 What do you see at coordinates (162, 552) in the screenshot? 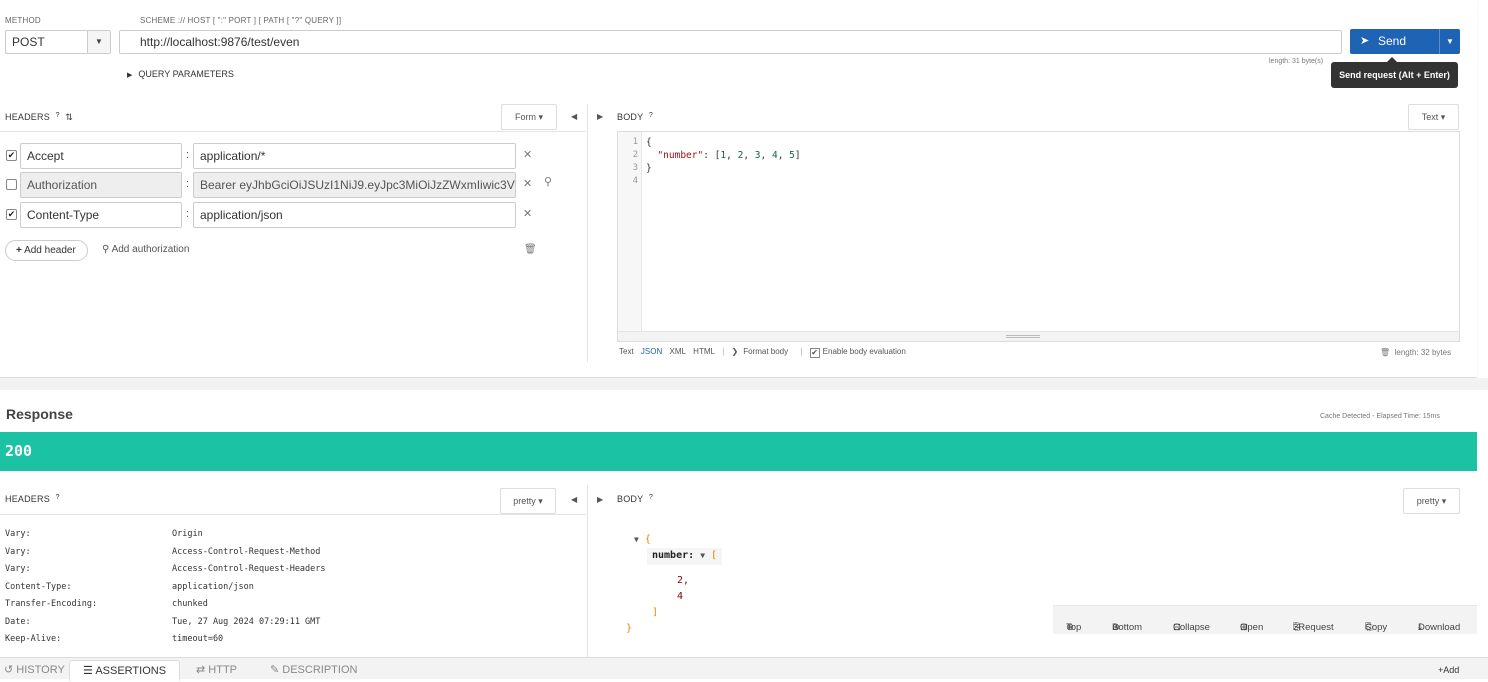
I see `response-header-row: Vary: Access-Control-Request-Method` at bounding box center [162, 552].